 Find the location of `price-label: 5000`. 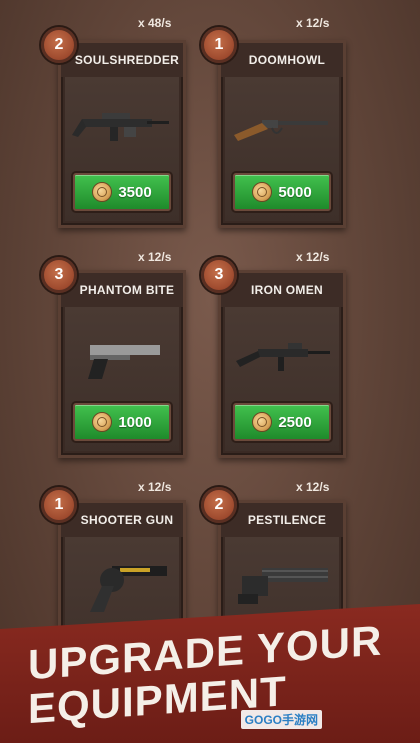

price-label: 5000 is located at coordinates (295, 192).